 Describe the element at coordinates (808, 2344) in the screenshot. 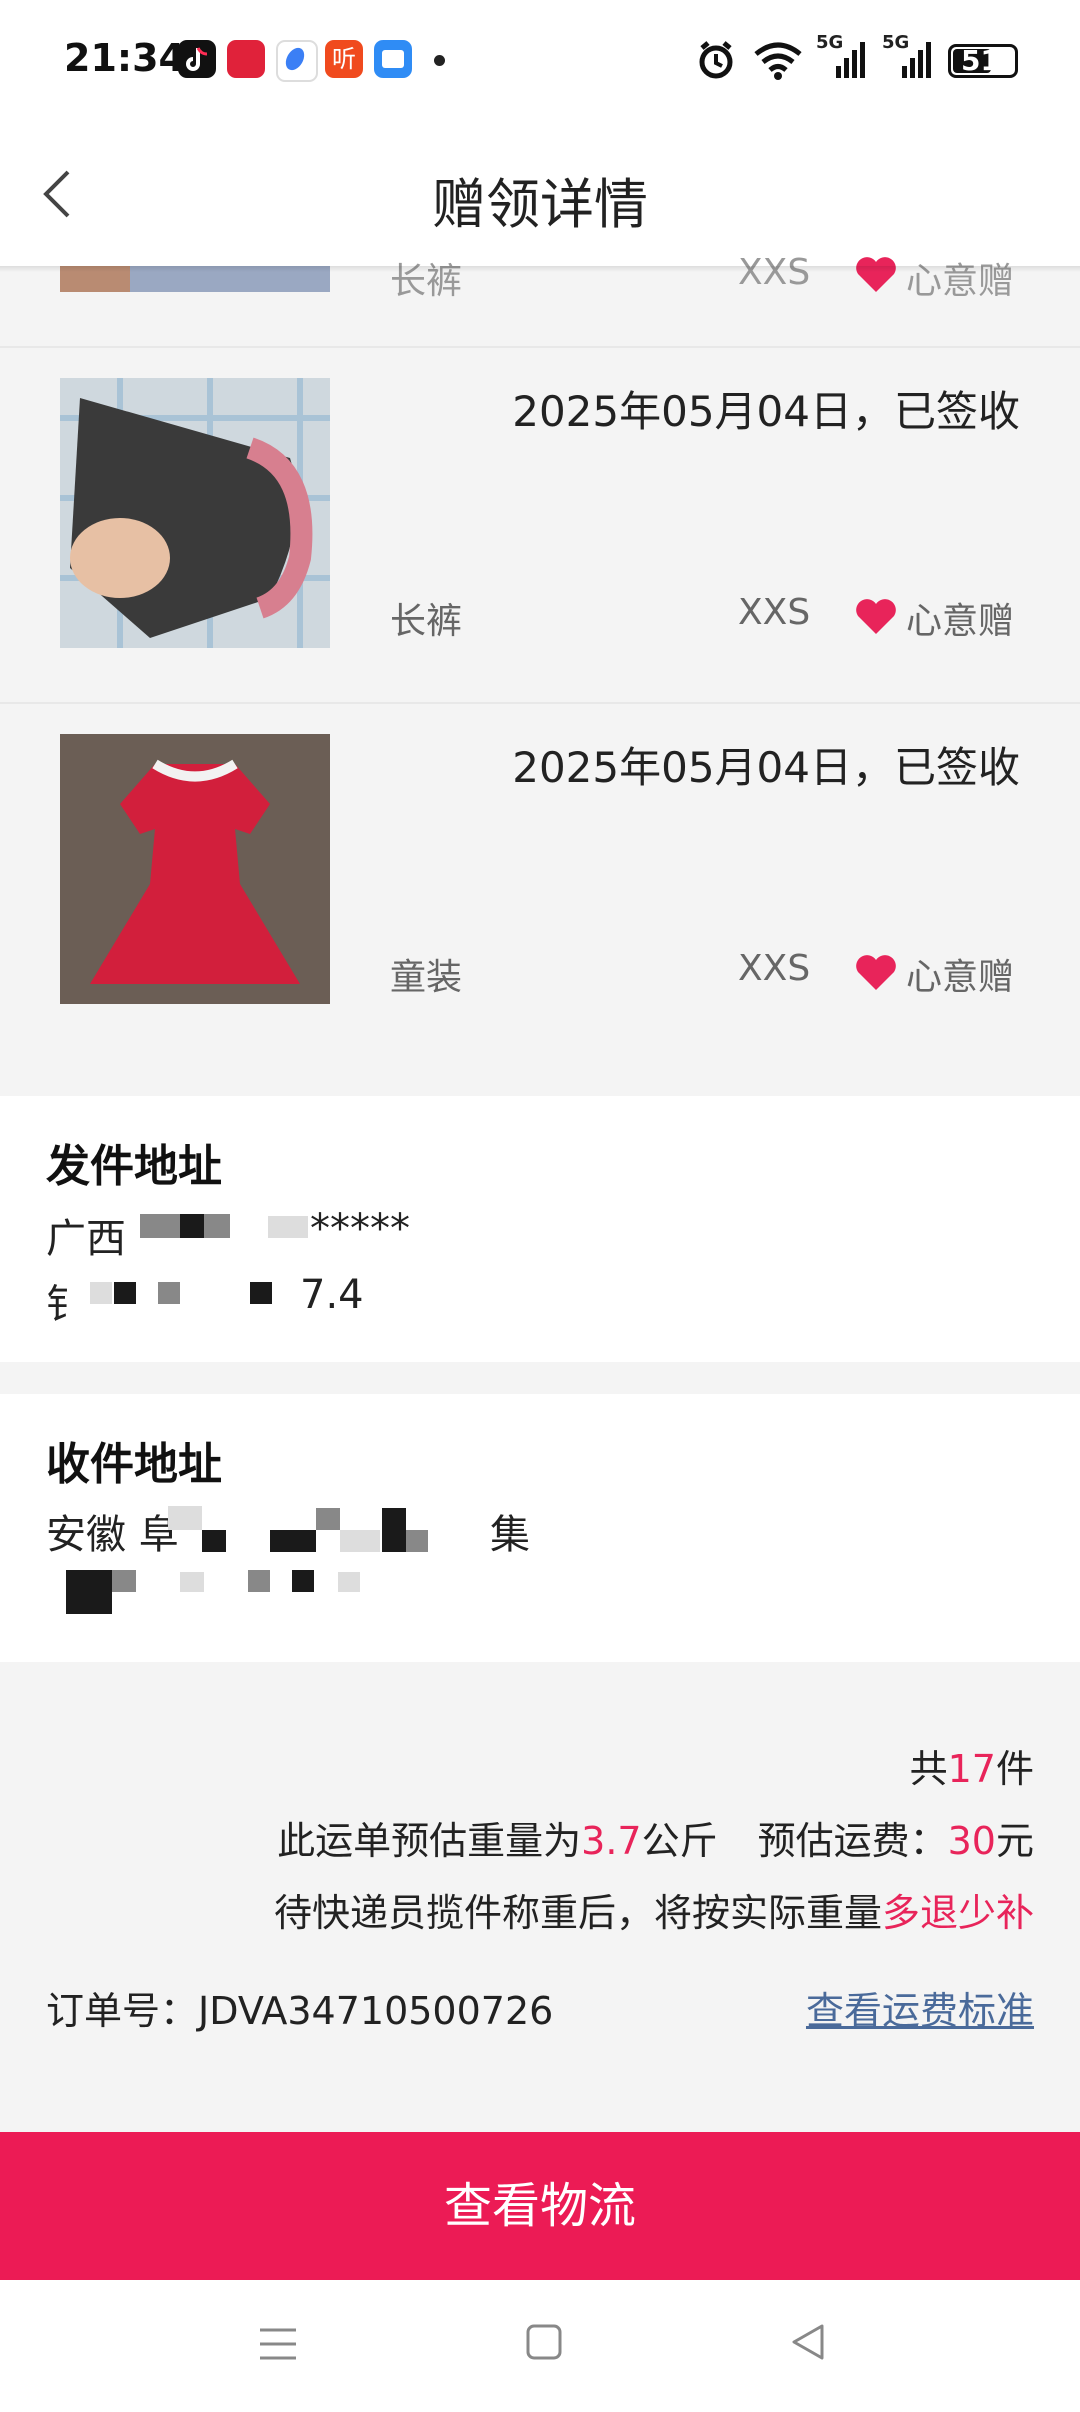

I see `back-nav-icon` at that location.